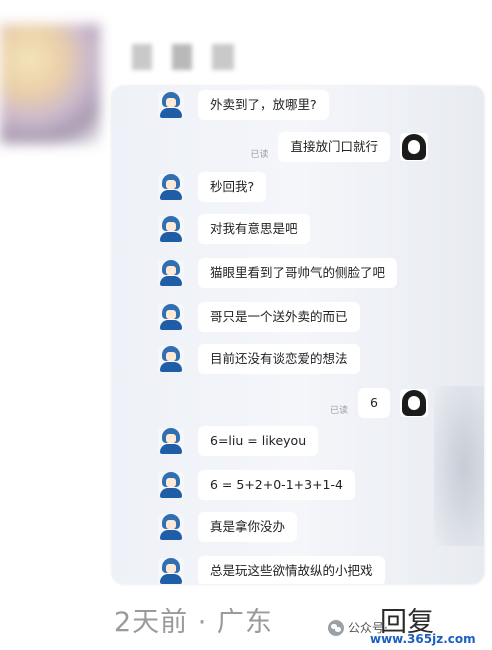  I want to click on message-bubble: 猫眼里看到了哥帅气的侧脸了吧, so click(298, 273).